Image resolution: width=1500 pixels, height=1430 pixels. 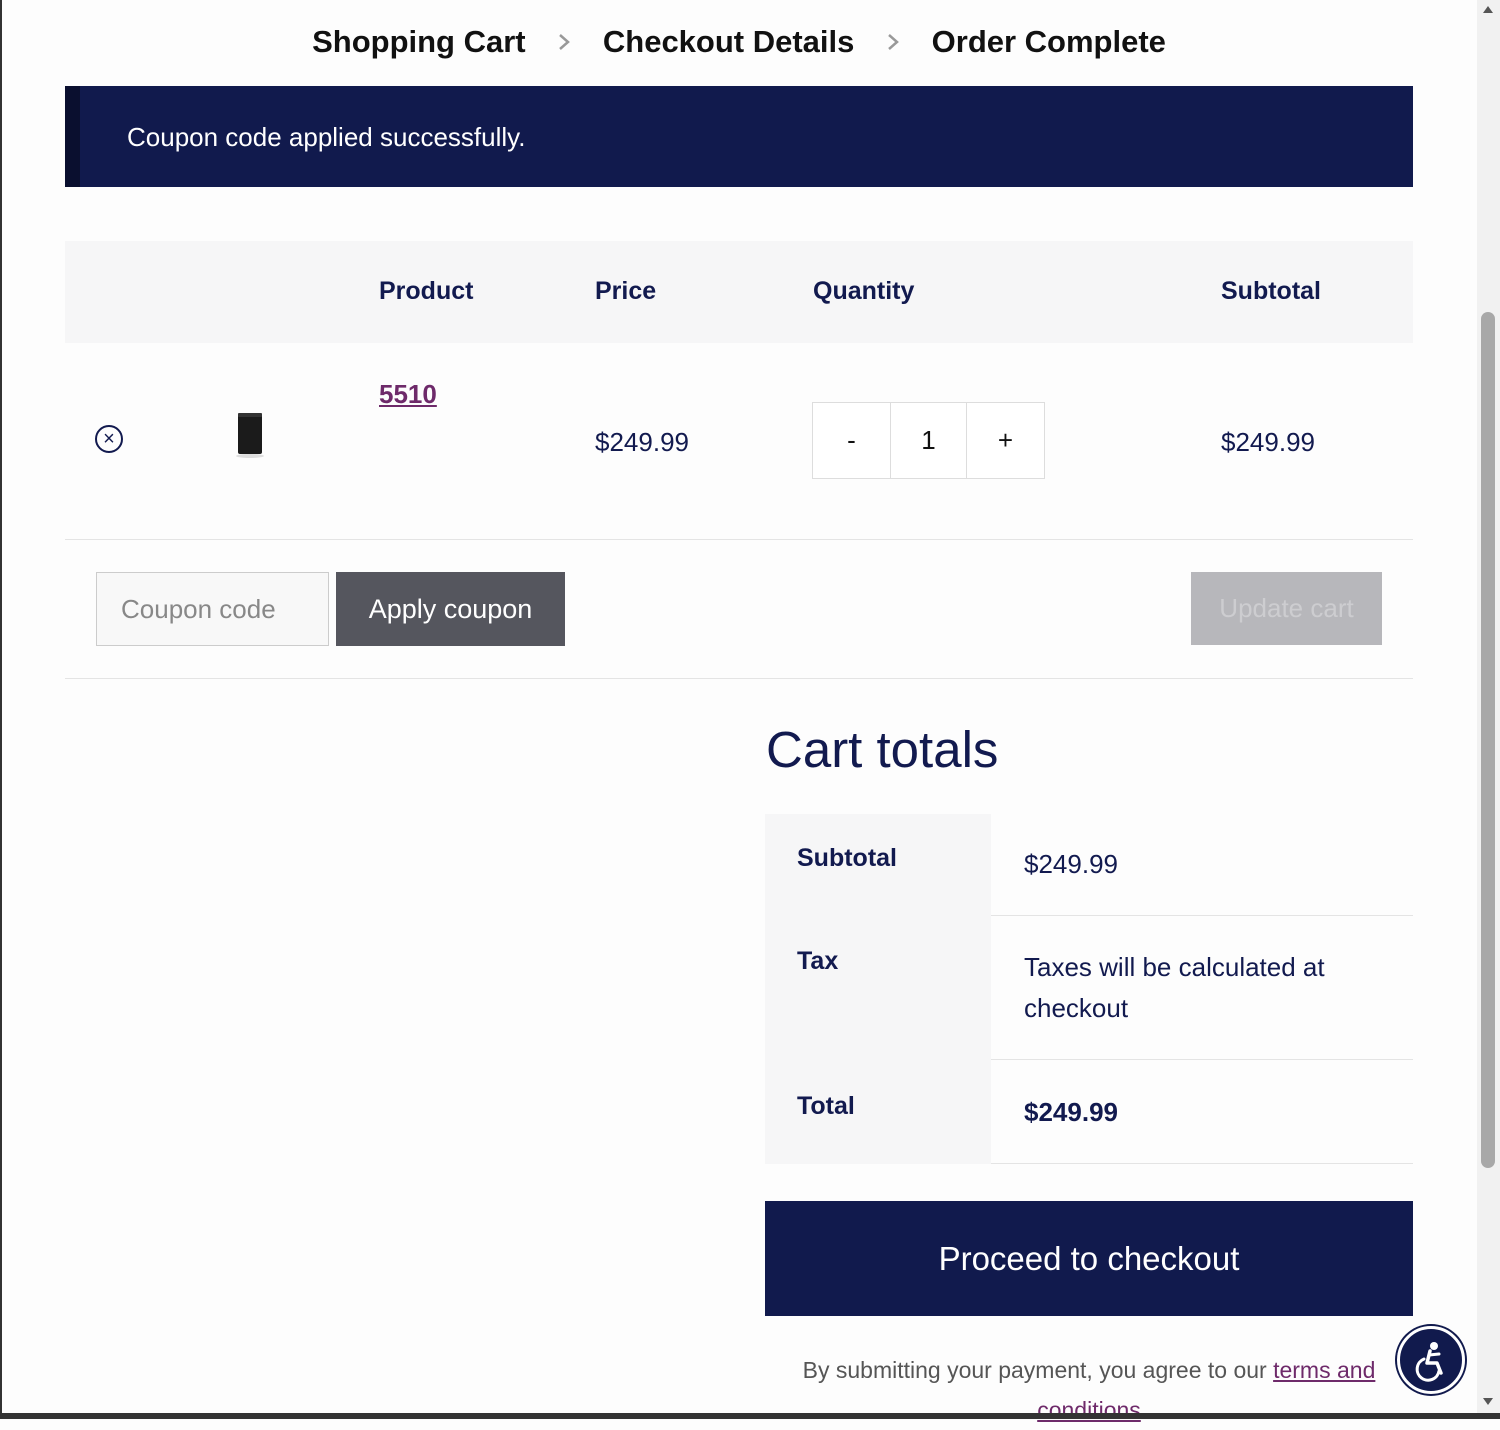 I want to click on product-subtotal: $249.99, so click(x=1268, y=442).